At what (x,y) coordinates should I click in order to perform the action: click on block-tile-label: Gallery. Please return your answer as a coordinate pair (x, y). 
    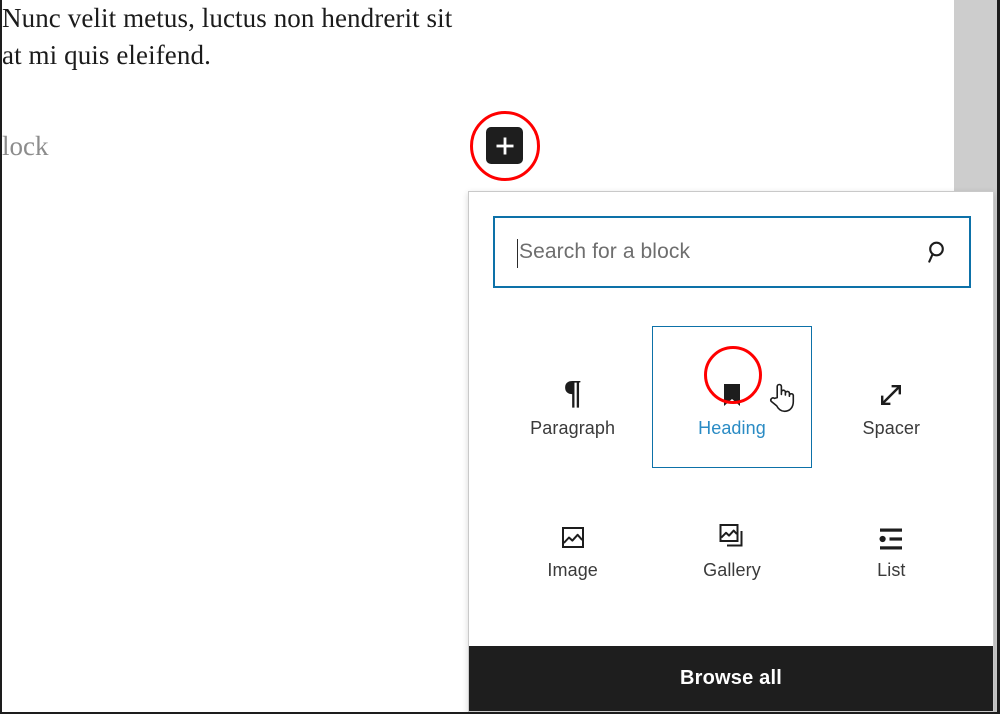
    Looking at the image, I should click on (732, 569).